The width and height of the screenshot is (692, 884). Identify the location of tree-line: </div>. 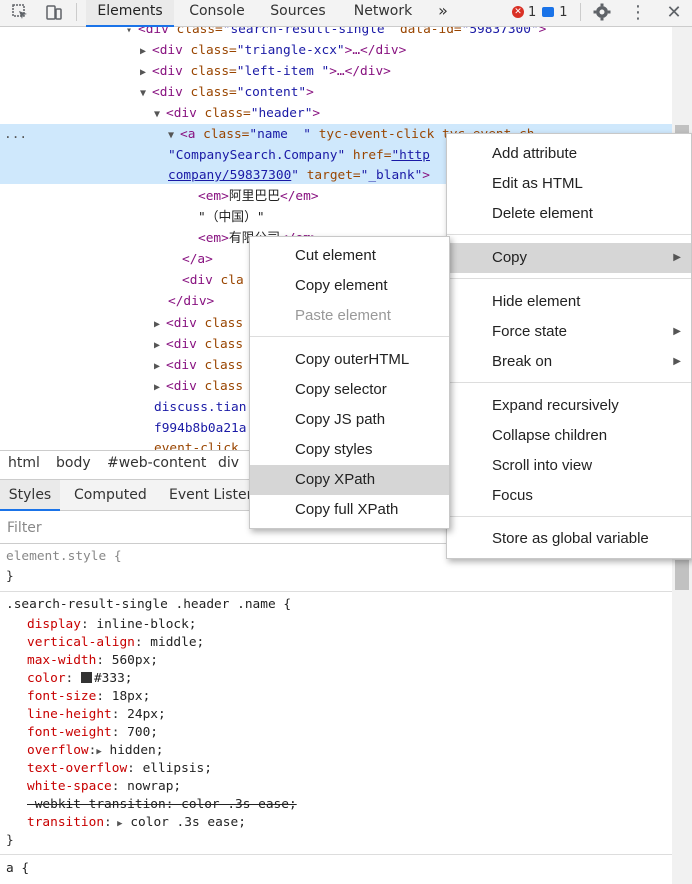
(191, 301).